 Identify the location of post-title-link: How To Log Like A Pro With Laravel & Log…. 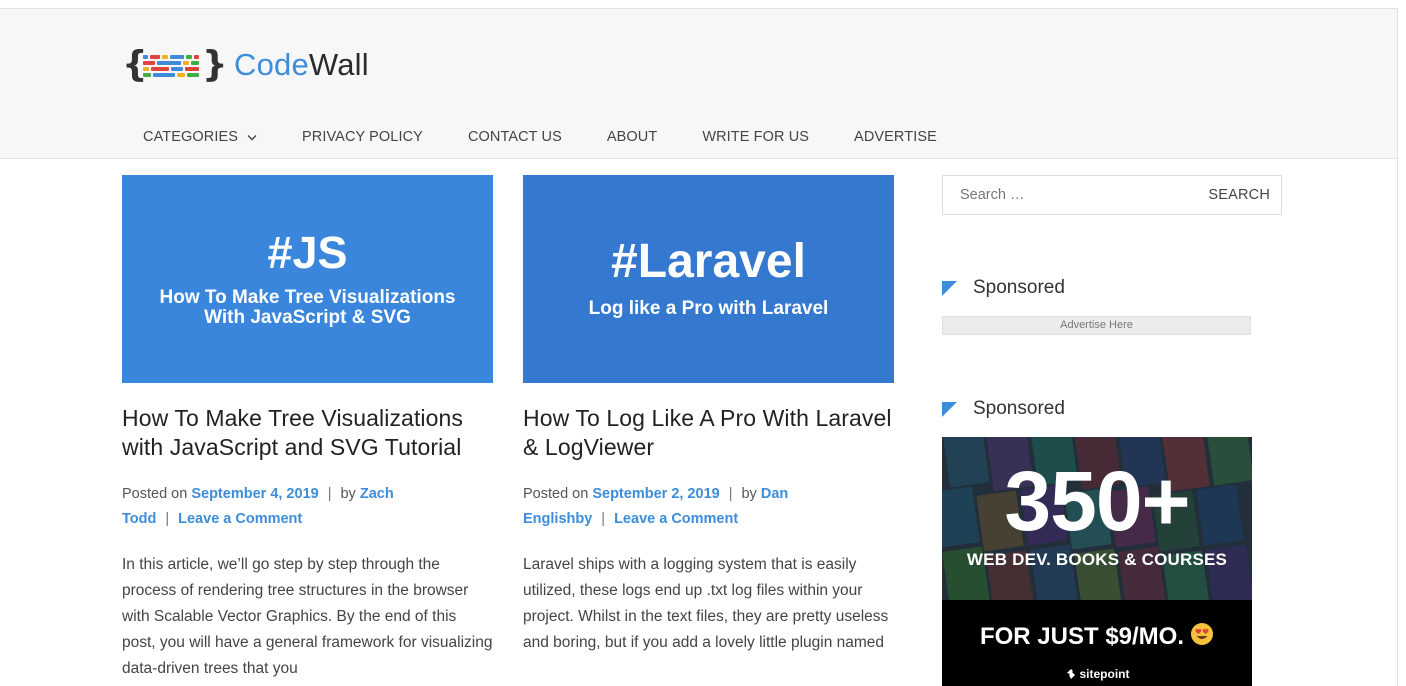
(708, 433).